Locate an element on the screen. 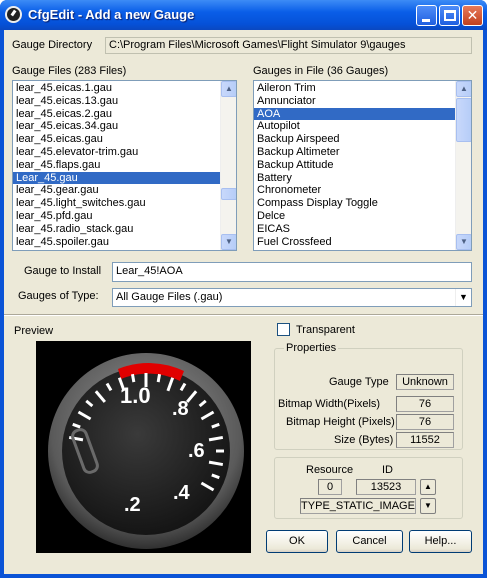 Image resolution: width=487 pixels, height=578 pixels. list-item: lear_45.eicas.gau is located at coordinates (124, 139).